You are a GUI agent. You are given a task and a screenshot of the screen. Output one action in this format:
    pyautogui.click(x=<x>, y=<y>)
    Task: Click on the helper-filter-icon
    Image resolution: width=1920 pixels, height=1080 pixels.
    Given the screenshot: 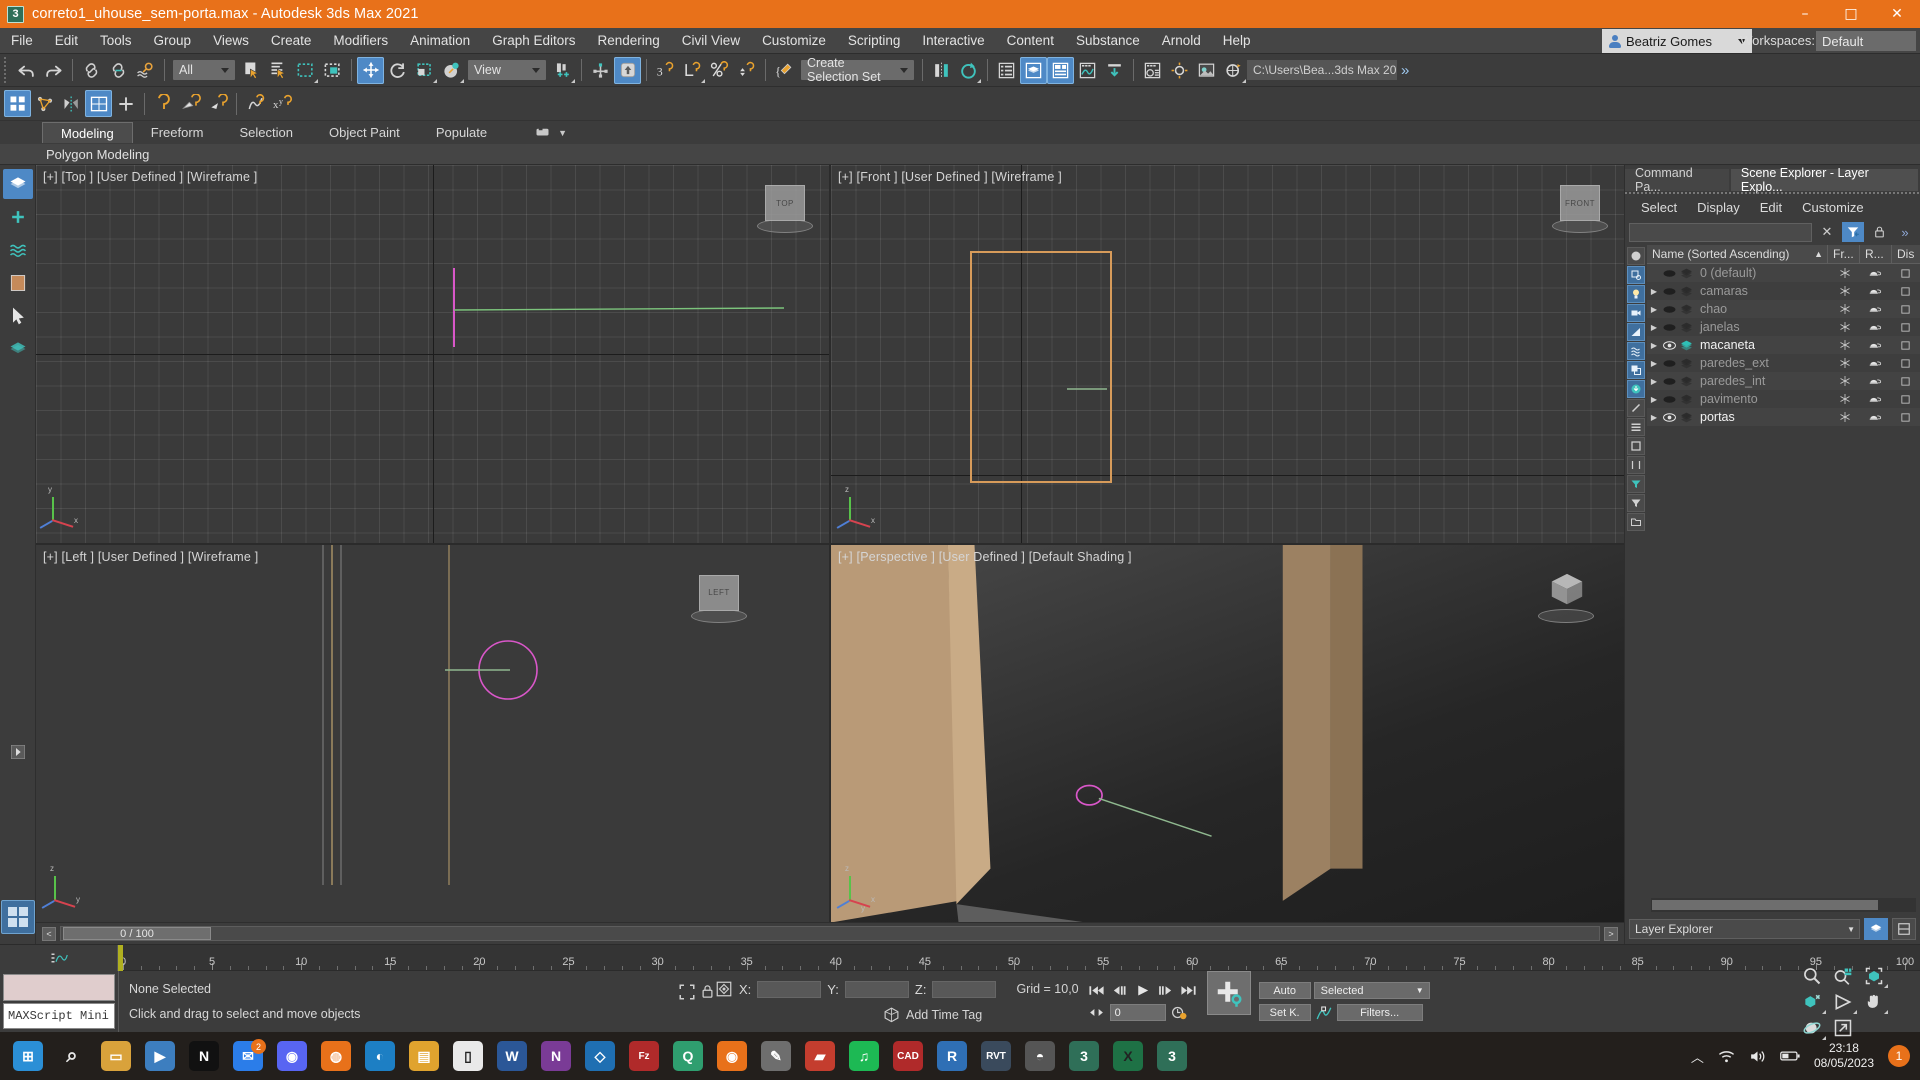 What is the action you would take?
    pyautogui.click(x=1636, y=332)
    